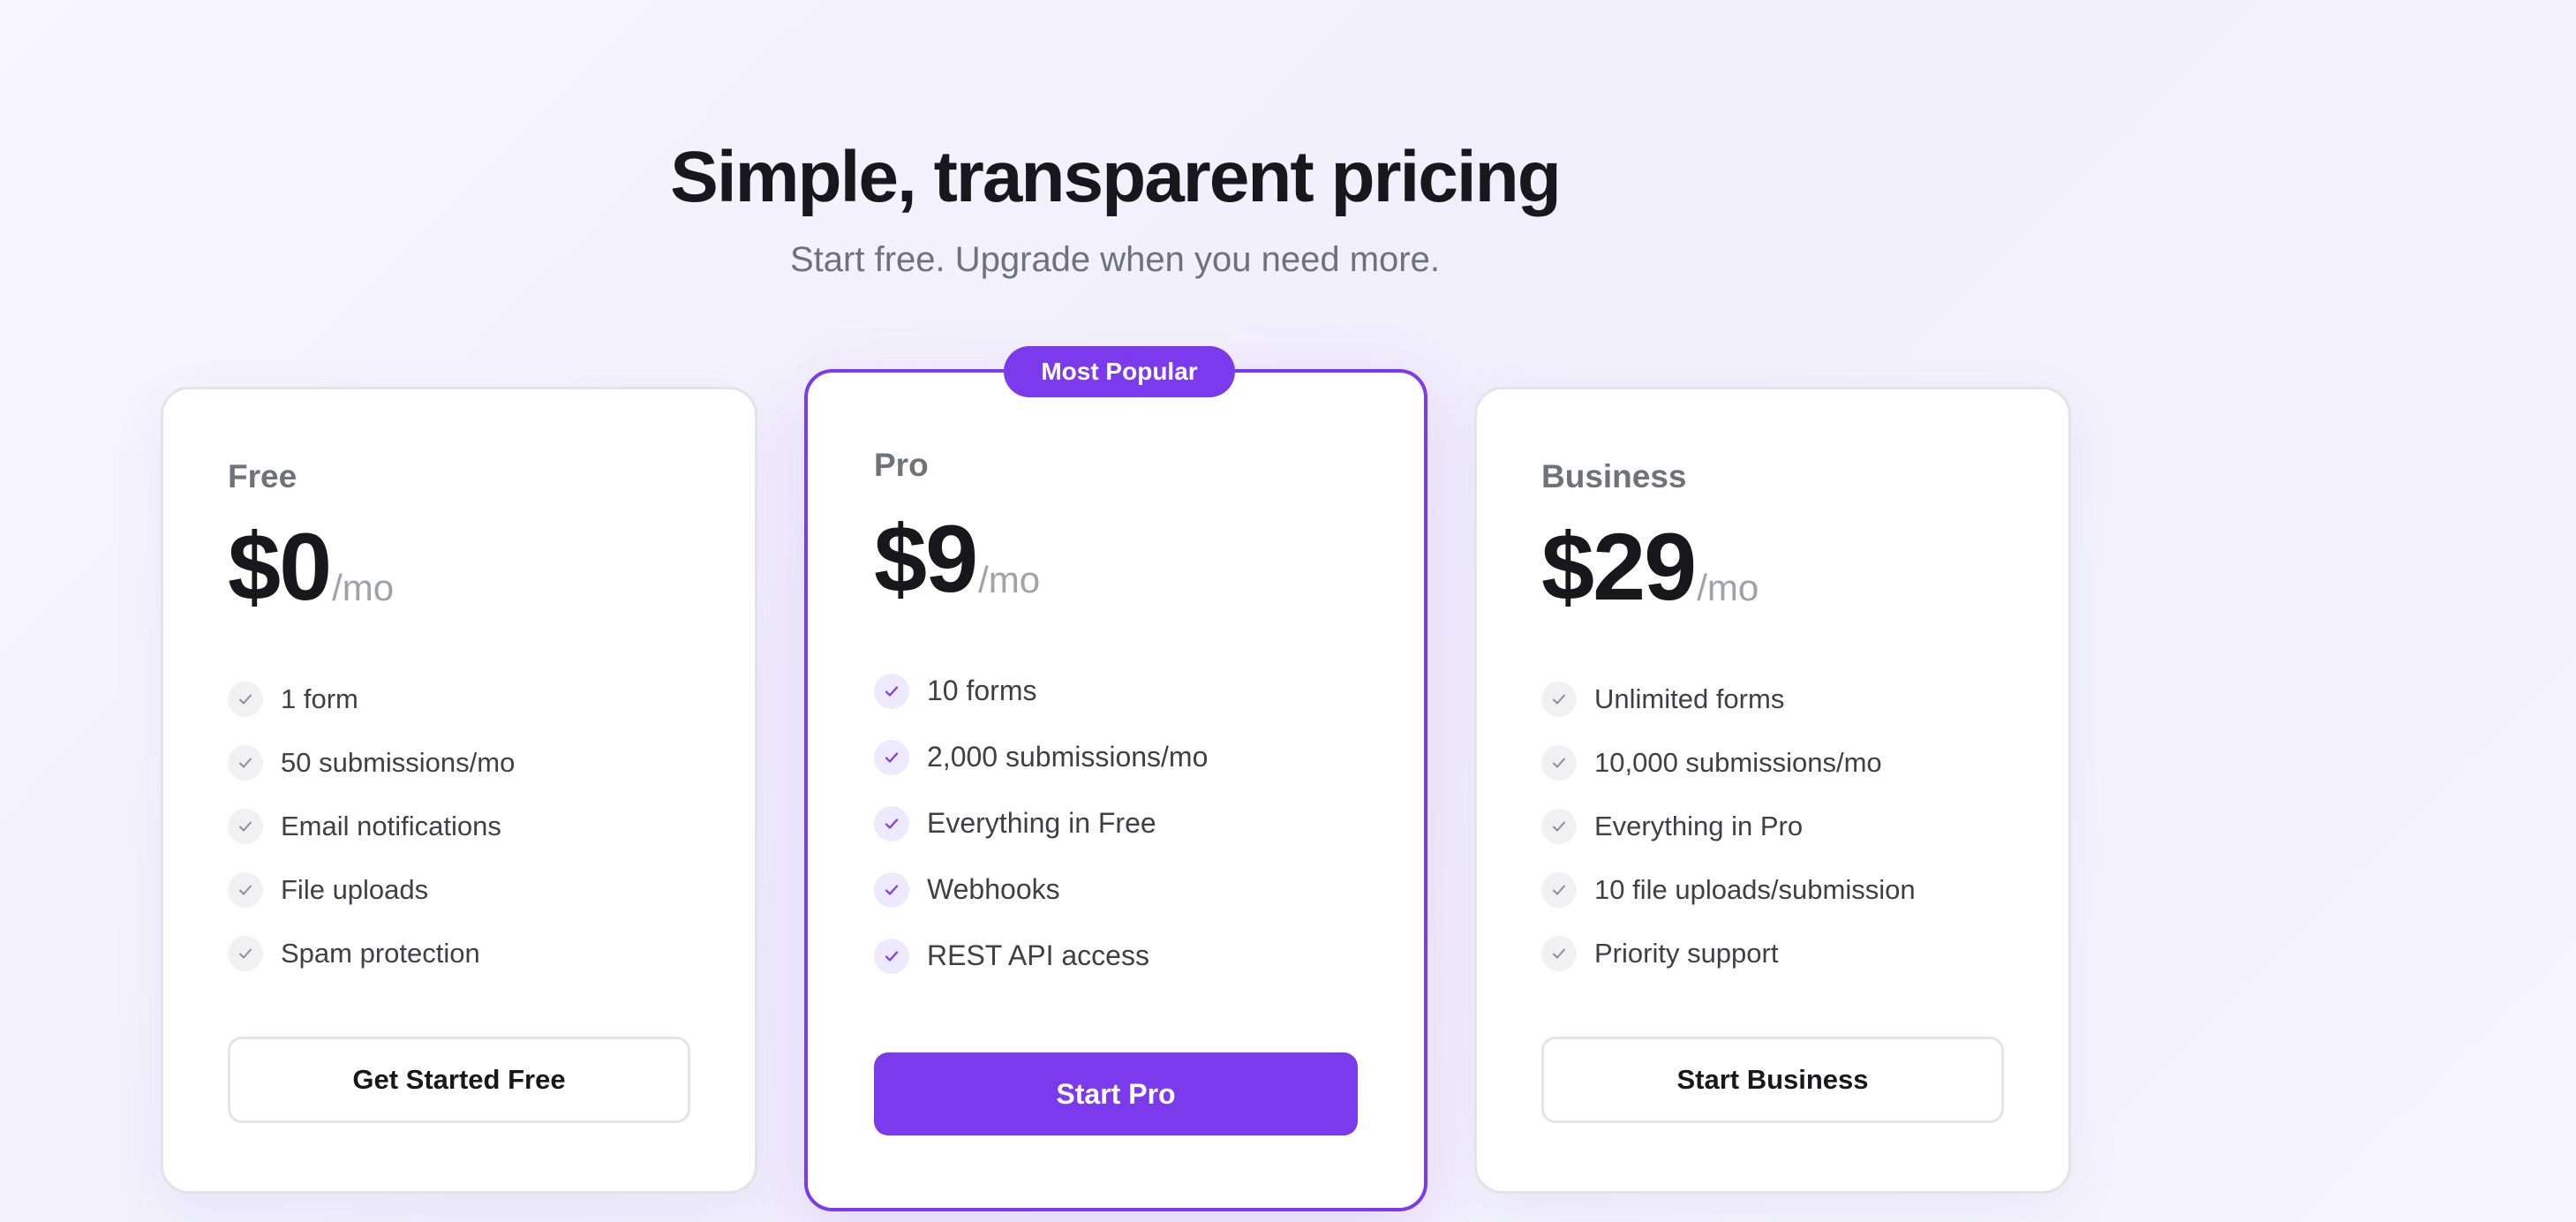 The image size is (2576, 1222). I want to click on plan-price: $0, so click(280, 566).